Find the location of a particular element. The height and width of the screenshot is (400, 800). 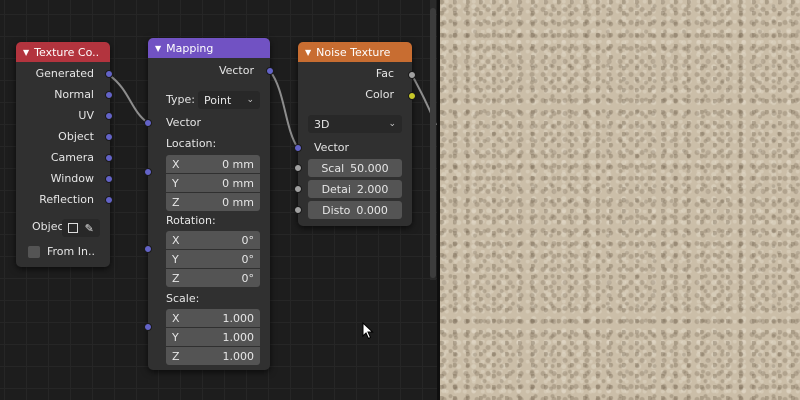

location-y-field: Y0 mm is located at coordinates (213, 183).